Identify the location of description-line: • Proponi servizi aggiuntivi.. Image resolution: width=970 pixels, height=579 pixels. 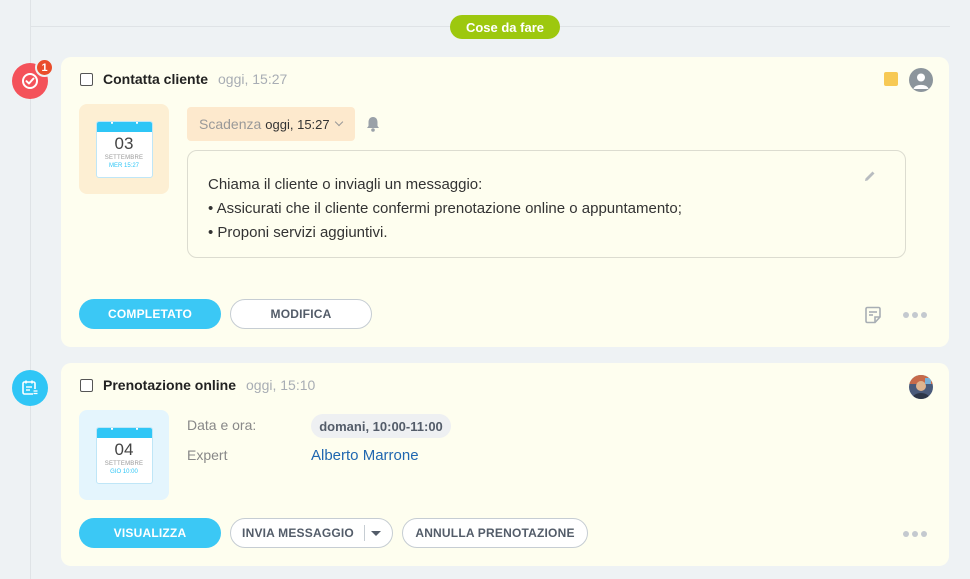
(298, 232).